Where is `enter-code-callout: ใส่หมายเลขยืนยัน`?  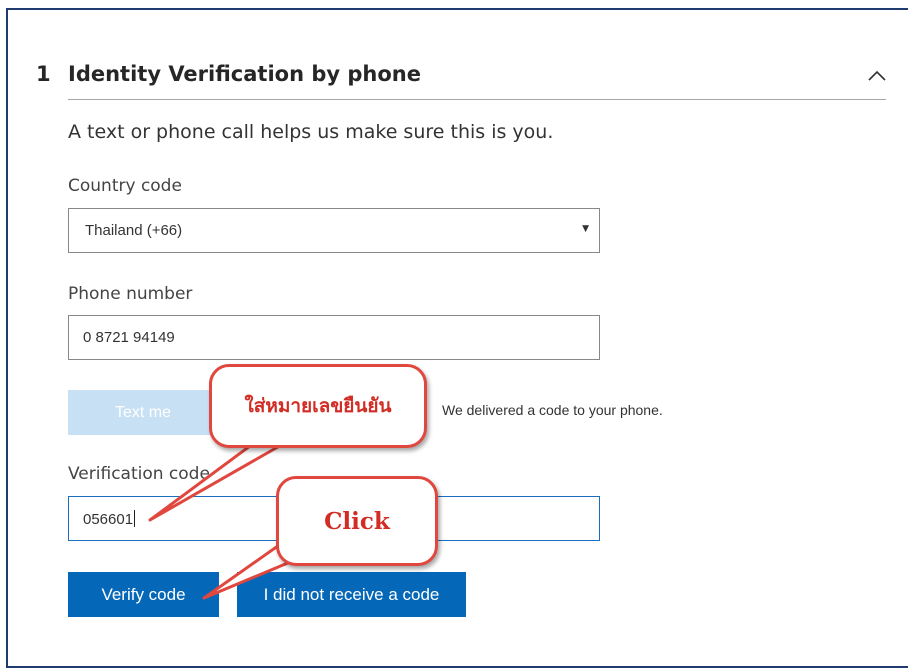 enter-code-callout: ใส่หมายเลขยืนยัน is located at coordinates (318, 406).